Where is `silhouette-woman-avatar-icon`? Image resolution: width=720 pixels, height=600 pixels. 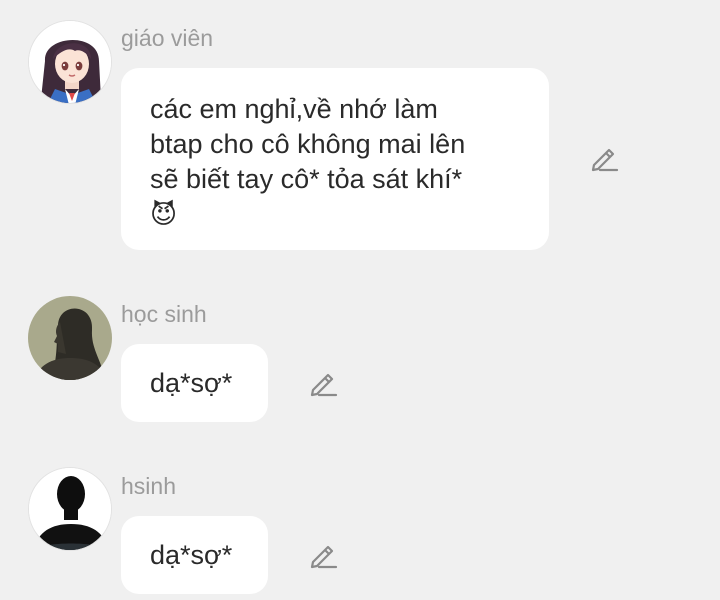
silhouette-woman-avatar-icon is located at coordinates (70, 338).